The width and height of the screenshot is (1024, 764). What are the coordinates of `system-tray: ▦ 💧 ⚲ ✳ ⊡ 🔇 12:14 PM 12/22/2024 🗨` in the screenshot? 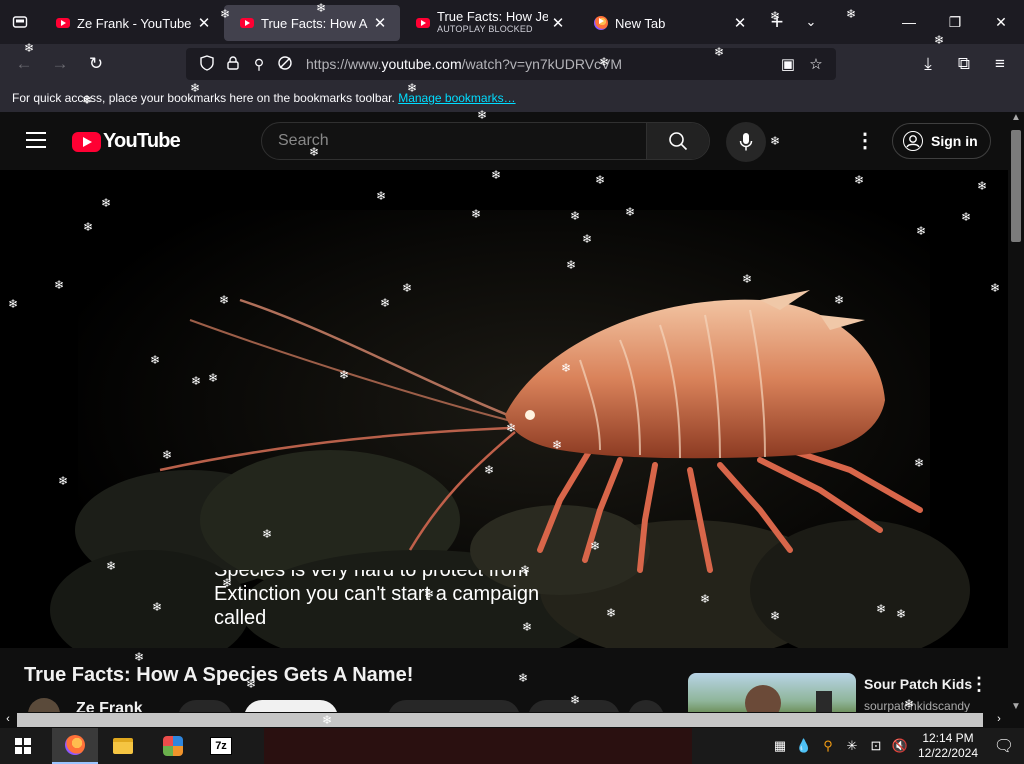 It's located at (896, 746).